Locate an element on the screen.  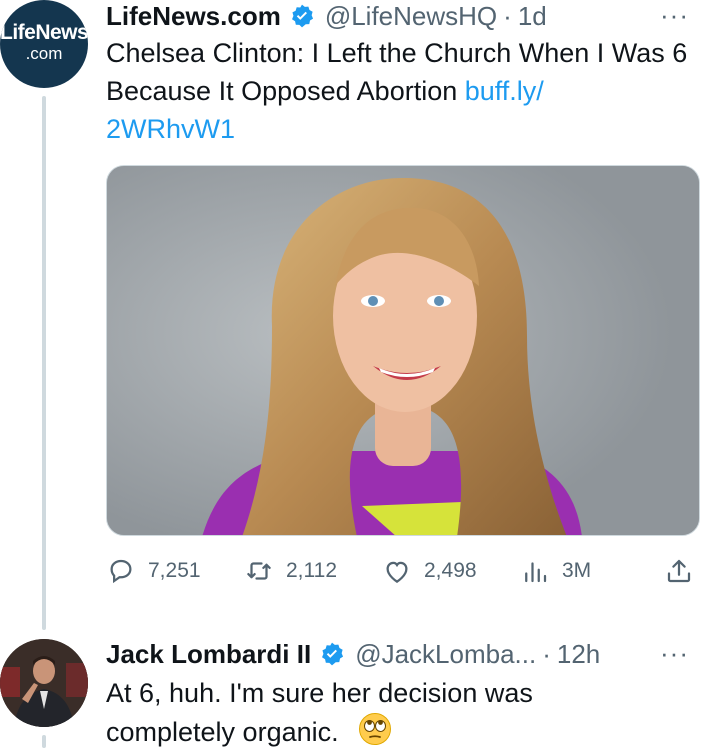
like-count: 2,498 is located at coordinates (450, 570).